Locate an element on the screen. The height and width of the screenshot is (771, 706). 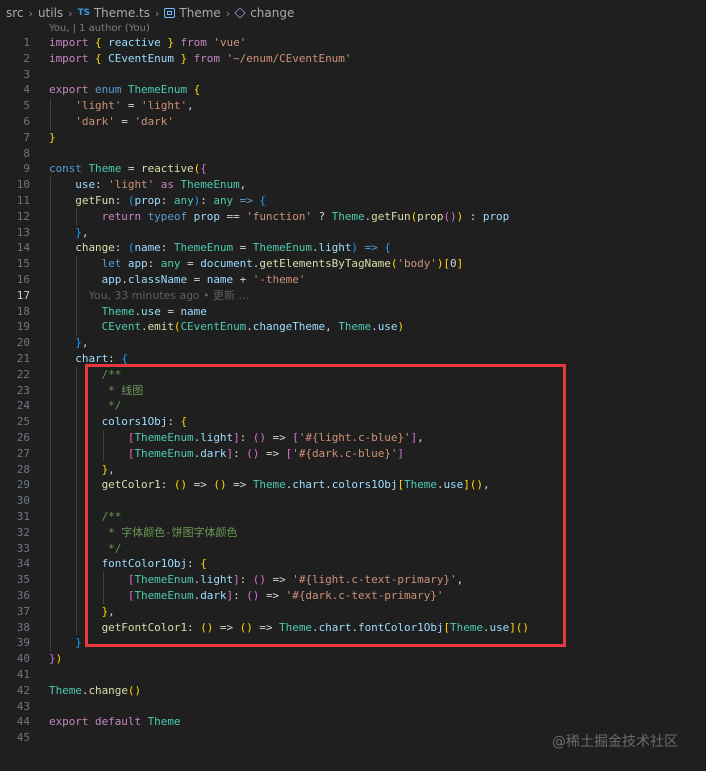
code-text: export default Theme is located at coordinates (115, 722).